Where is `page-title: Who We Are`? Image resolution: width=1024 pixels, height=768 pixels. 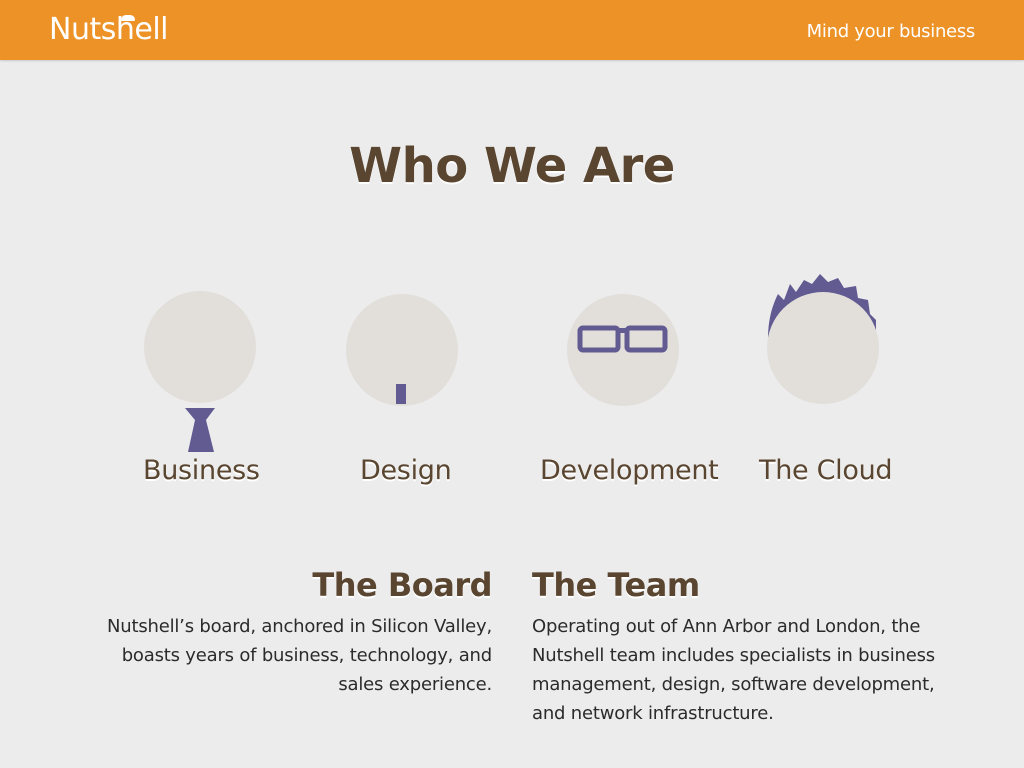
page-title: Who We Are is located at coordinates (512, 166).